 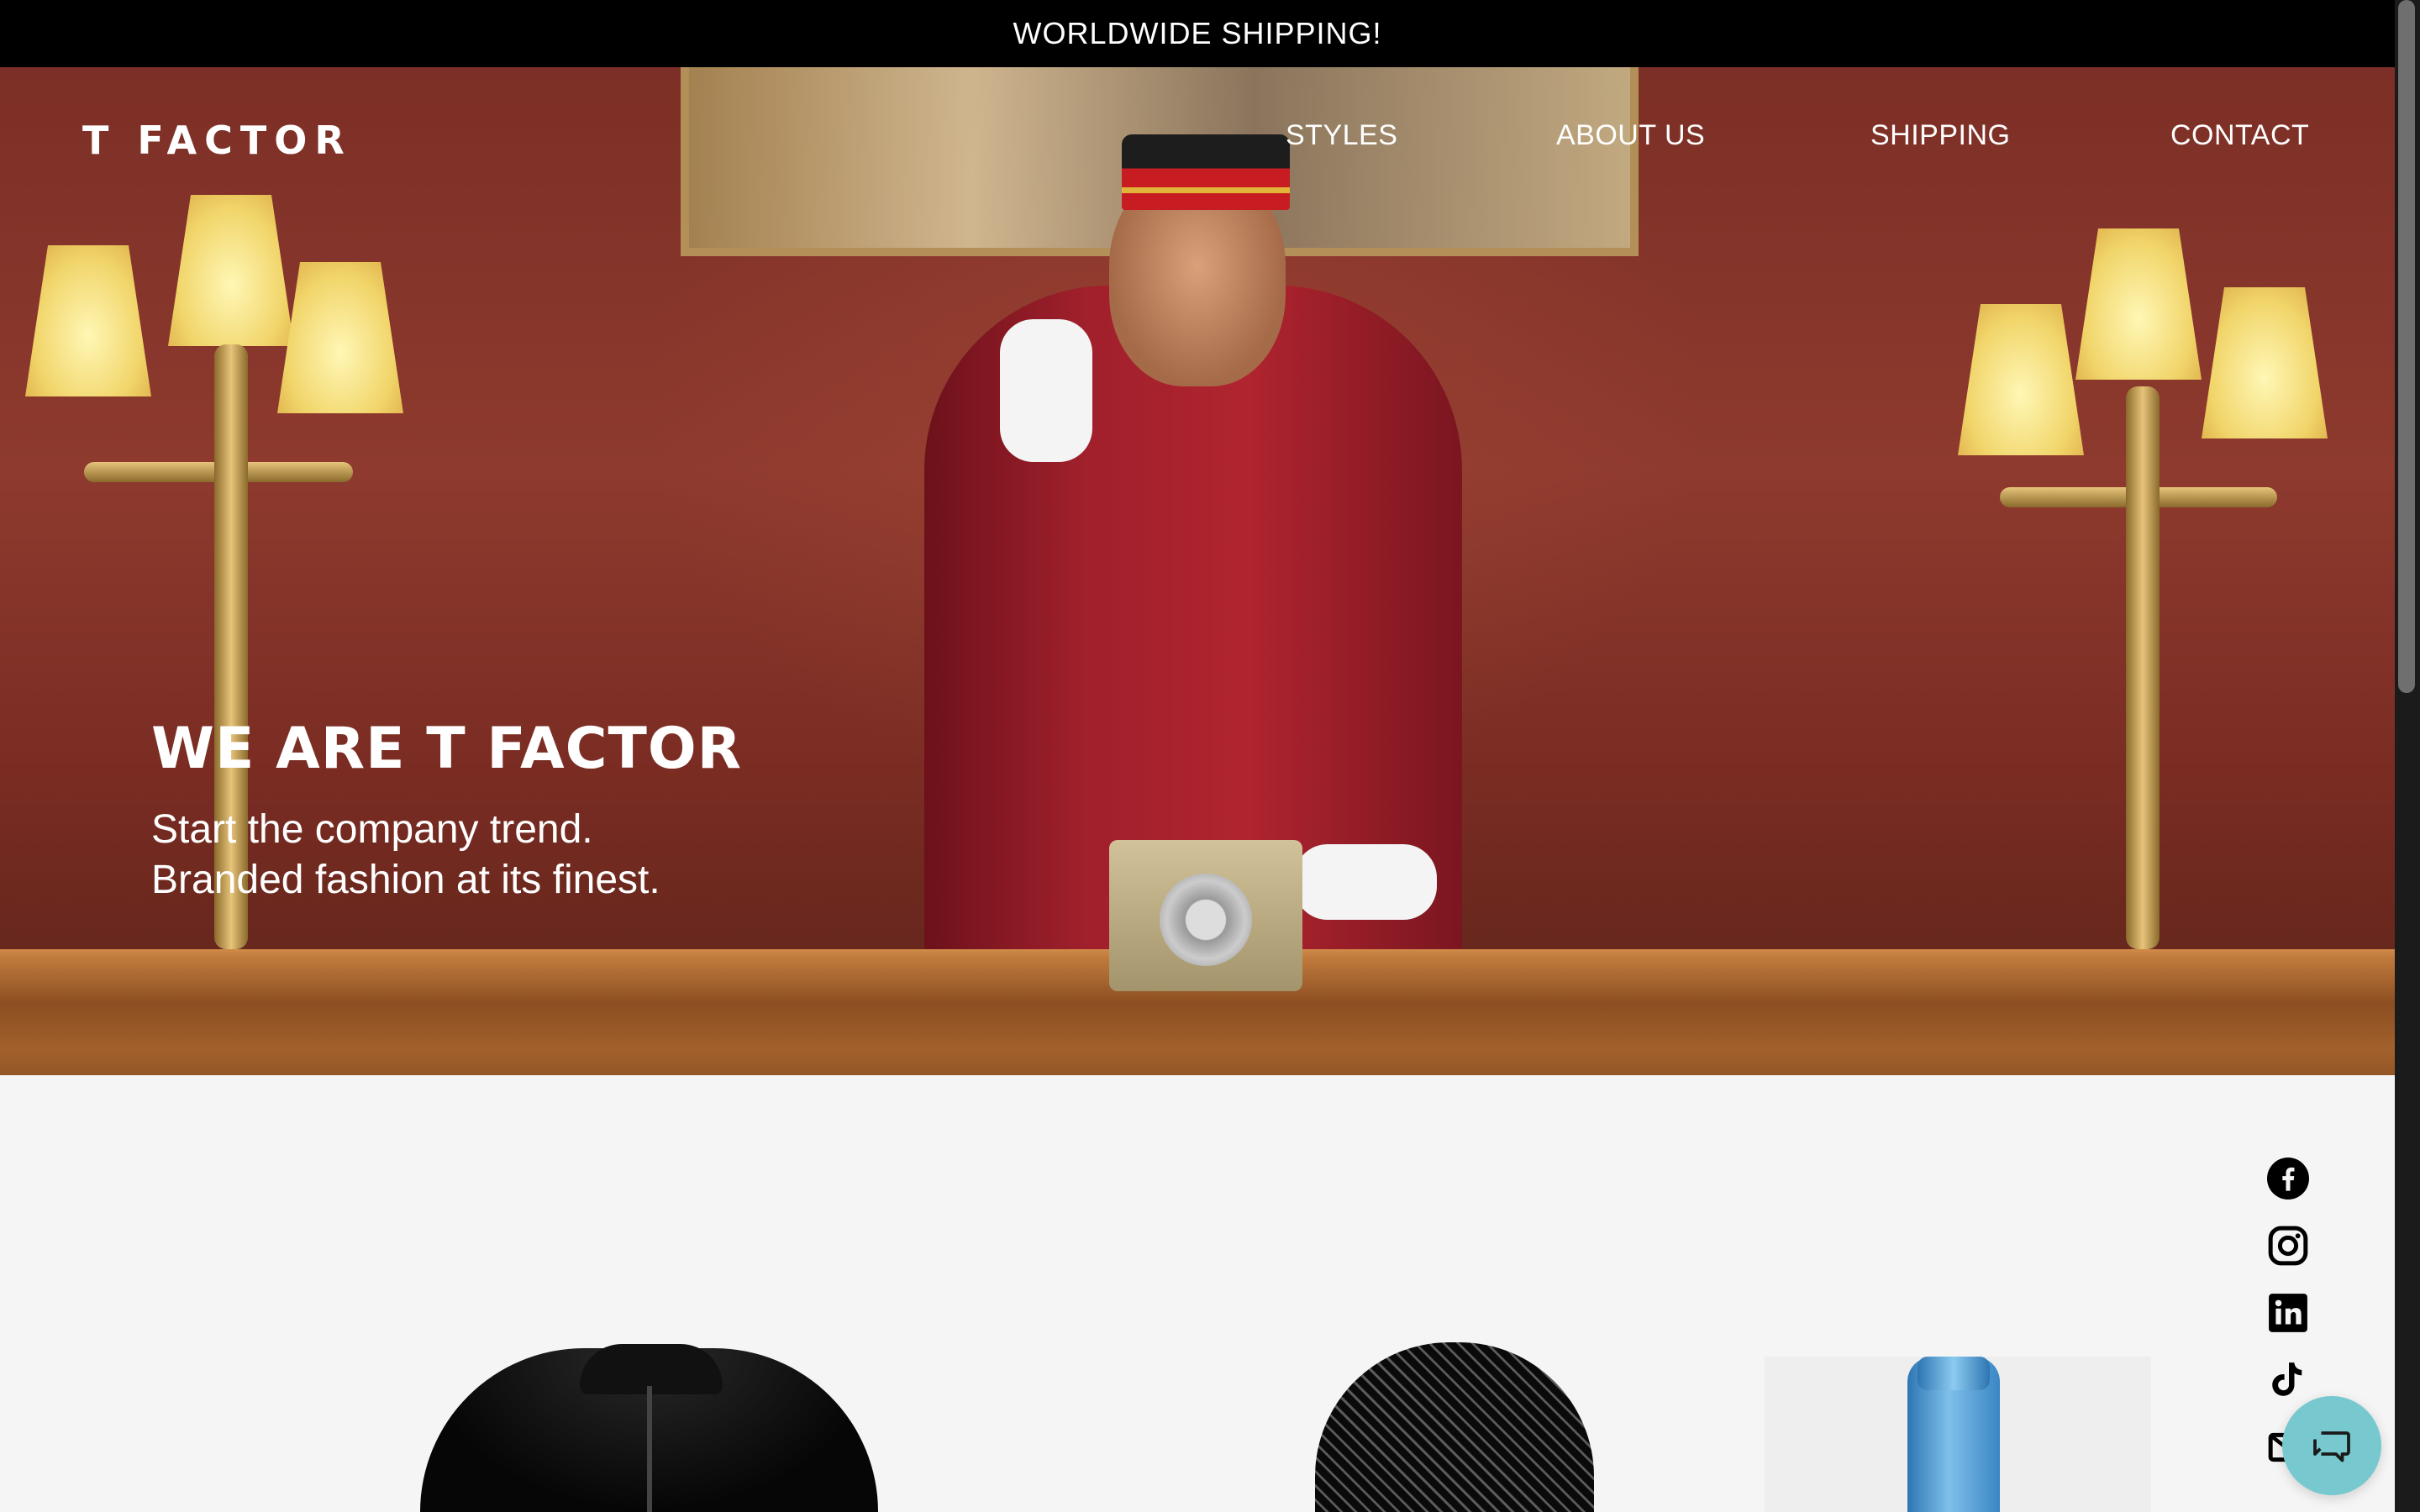 I want to click on instagram-icon, so click(x=2288, y=1246).